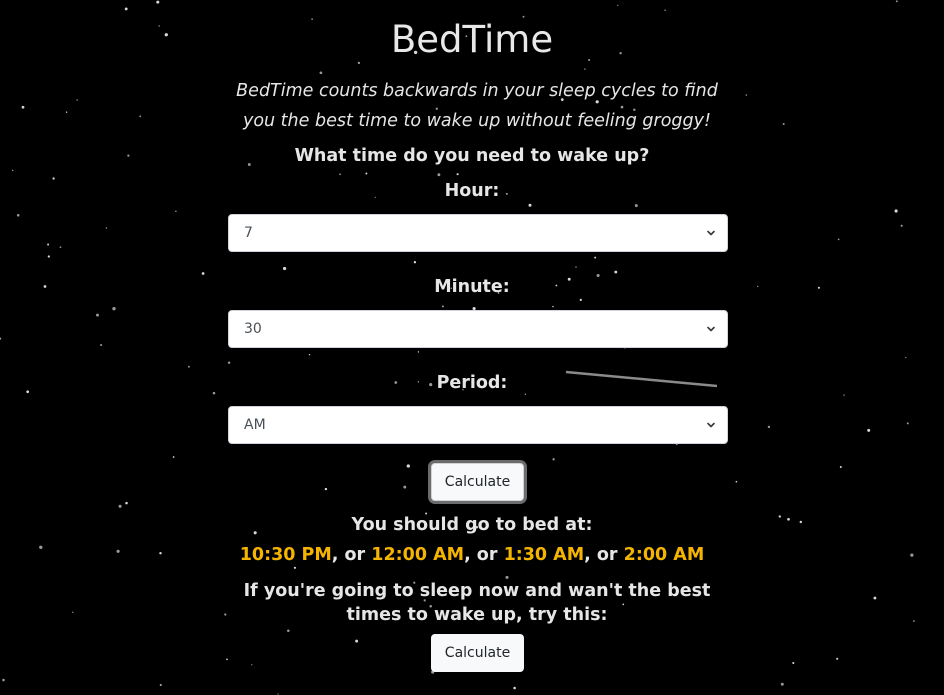 The width and height of the screenshot is (944, 695). I want to click on minute-label: Minute:, so click(472, 287).